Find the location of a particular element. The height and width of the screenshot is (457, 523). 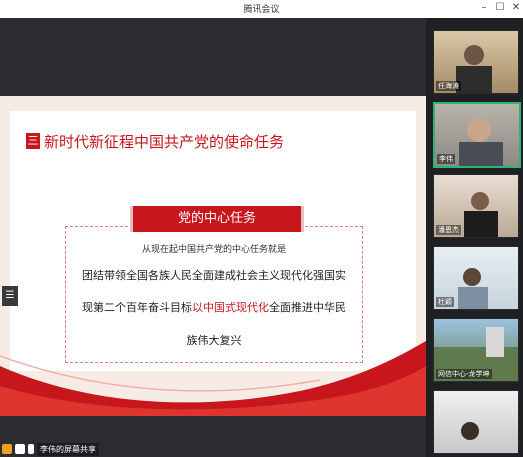

task-line-2-highlight: 以中国式现代化 is located at coordinates (230, 307).